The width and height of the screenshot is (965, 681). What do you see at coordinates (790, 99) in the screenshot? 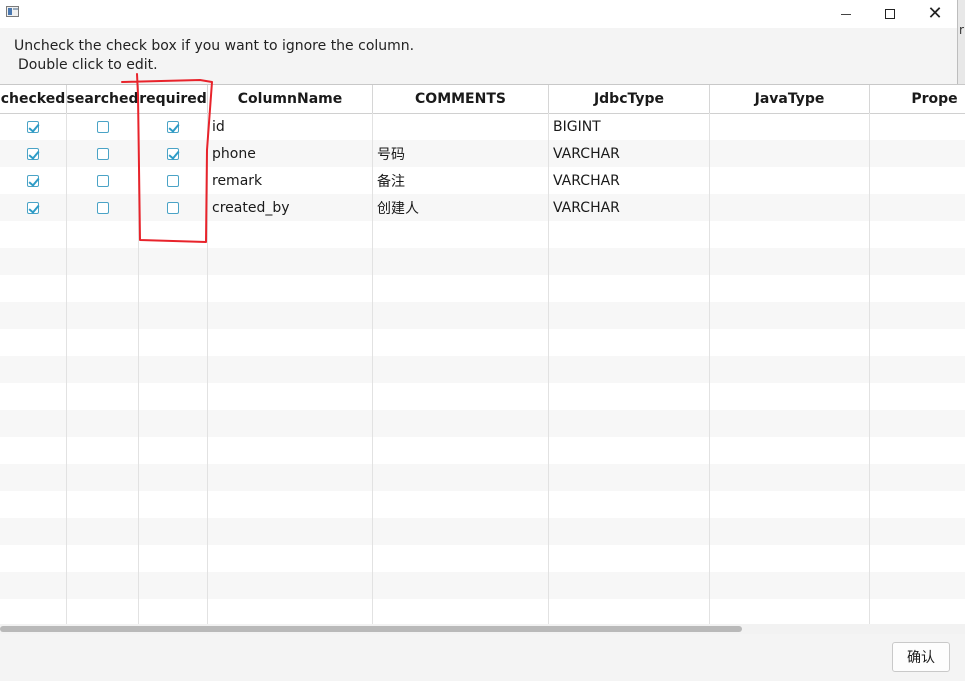
I see `header-java-type: JavaType` at bounding box center [790, 99].